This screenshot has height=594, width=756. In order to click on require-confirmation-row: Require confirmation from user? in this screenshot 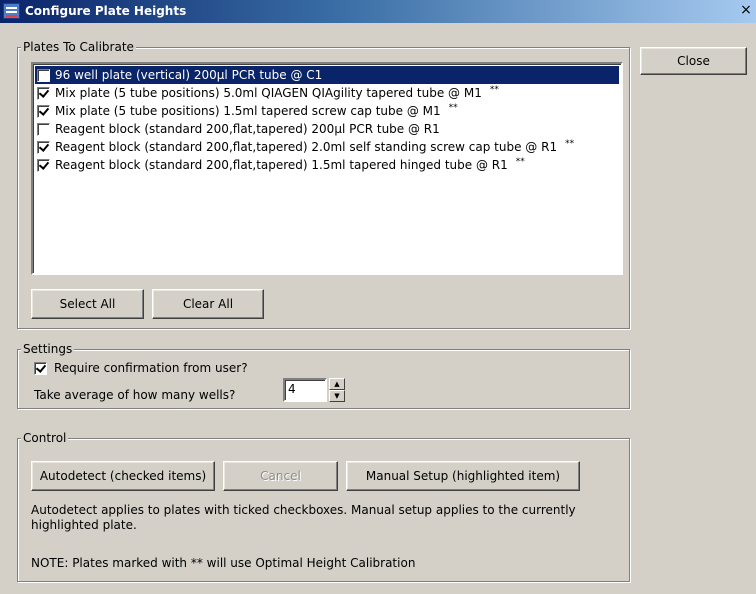, I will do `click(141, 368)`.